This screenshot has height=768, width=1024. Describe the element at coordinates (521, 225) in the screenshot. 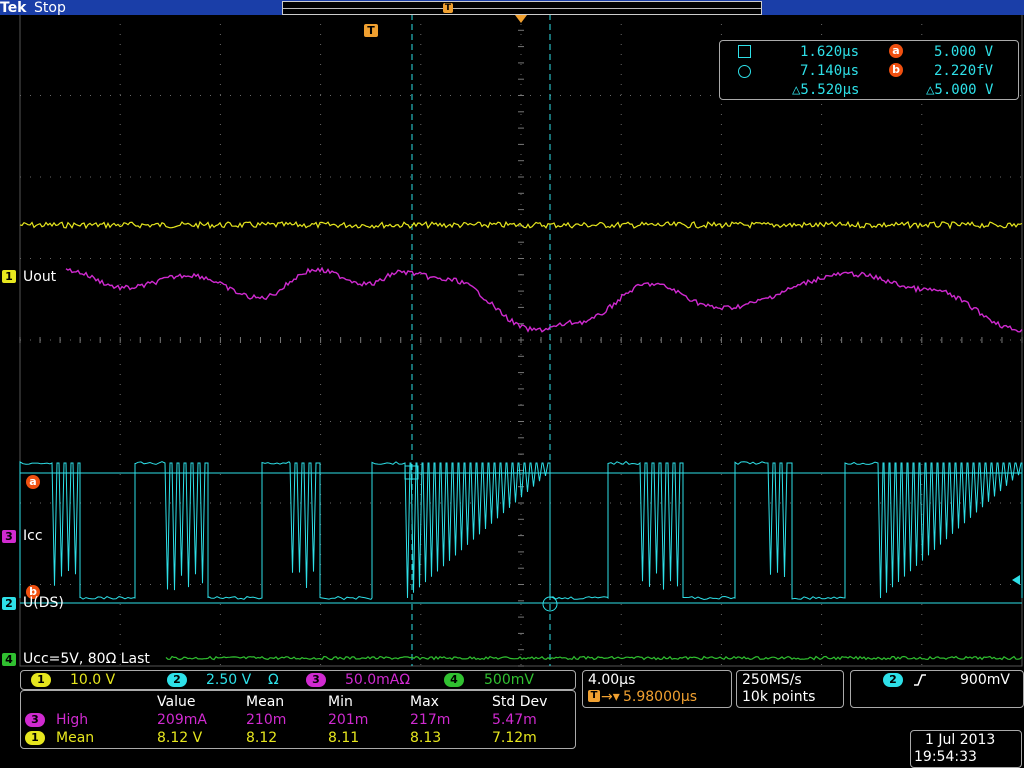

I see `ch1-waveform` at that location.